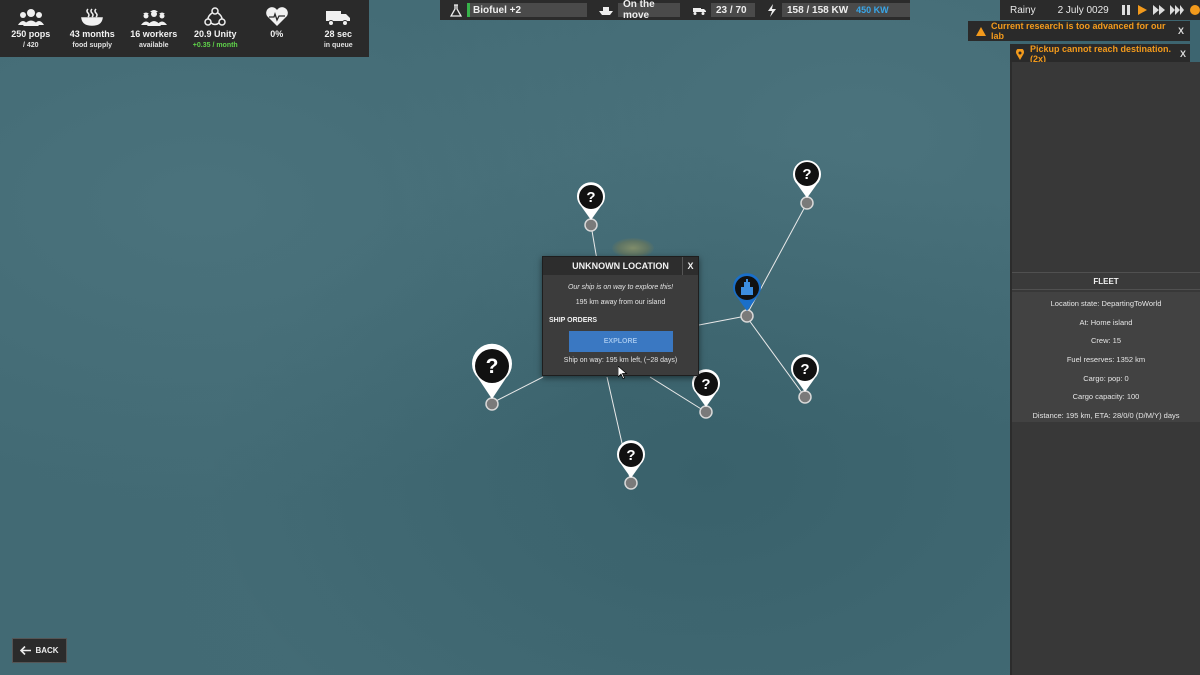 Image resolution: width=1200 pixels, height=675 pixels. What do you see at coordinates (1106, 303) in the screenshot?
I see `fleet-location-state: Location state: DepartingToWorld` at bounding box center [1106, 303].